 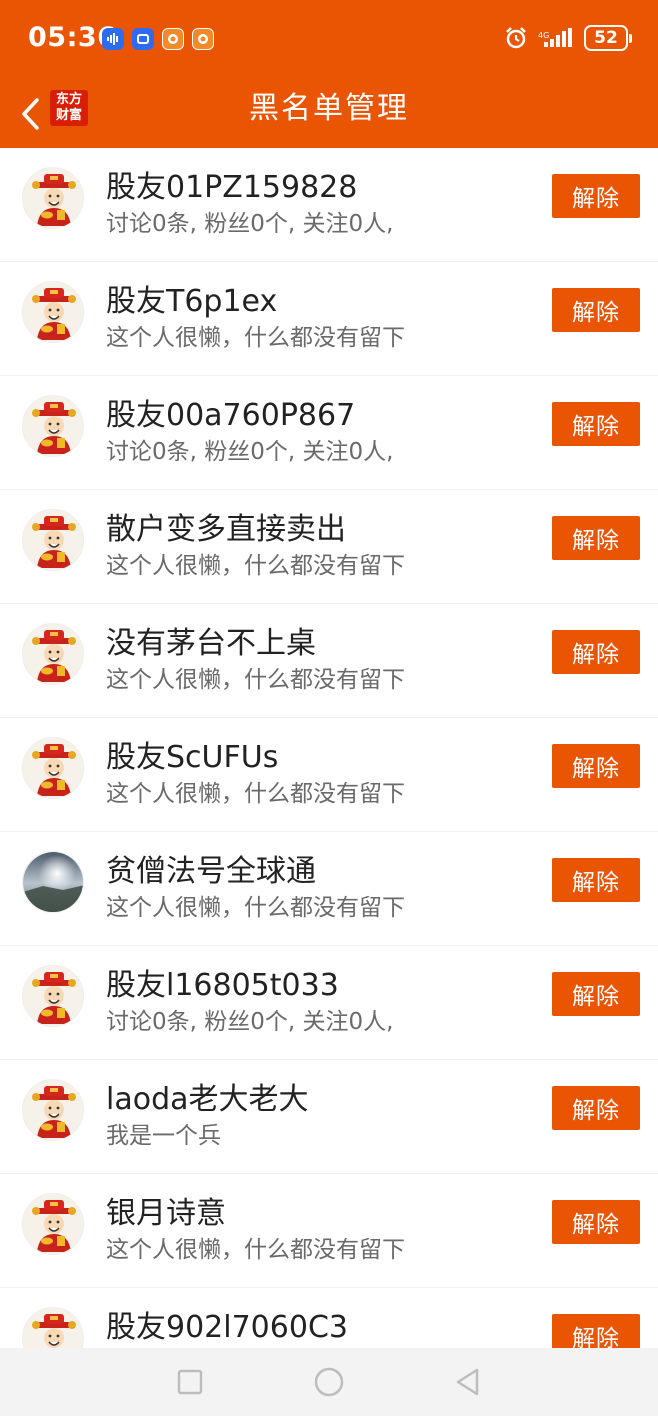 What do you see at coordinates (211, 871) in the screenshot?
I see `user-name: 贫僧法号全球通` at bounding box center [211, 871].